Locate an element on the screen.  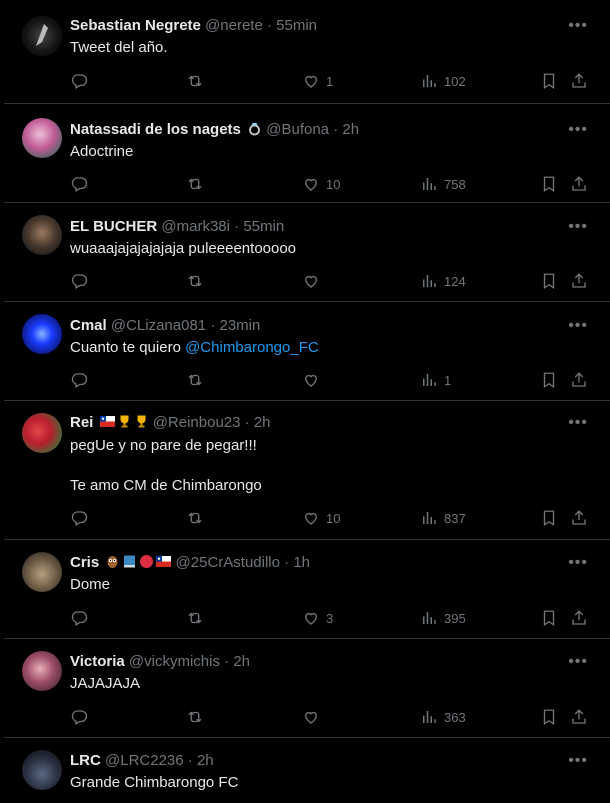
author-name: Sebastian Negrete is located at coordinates (135, 25).